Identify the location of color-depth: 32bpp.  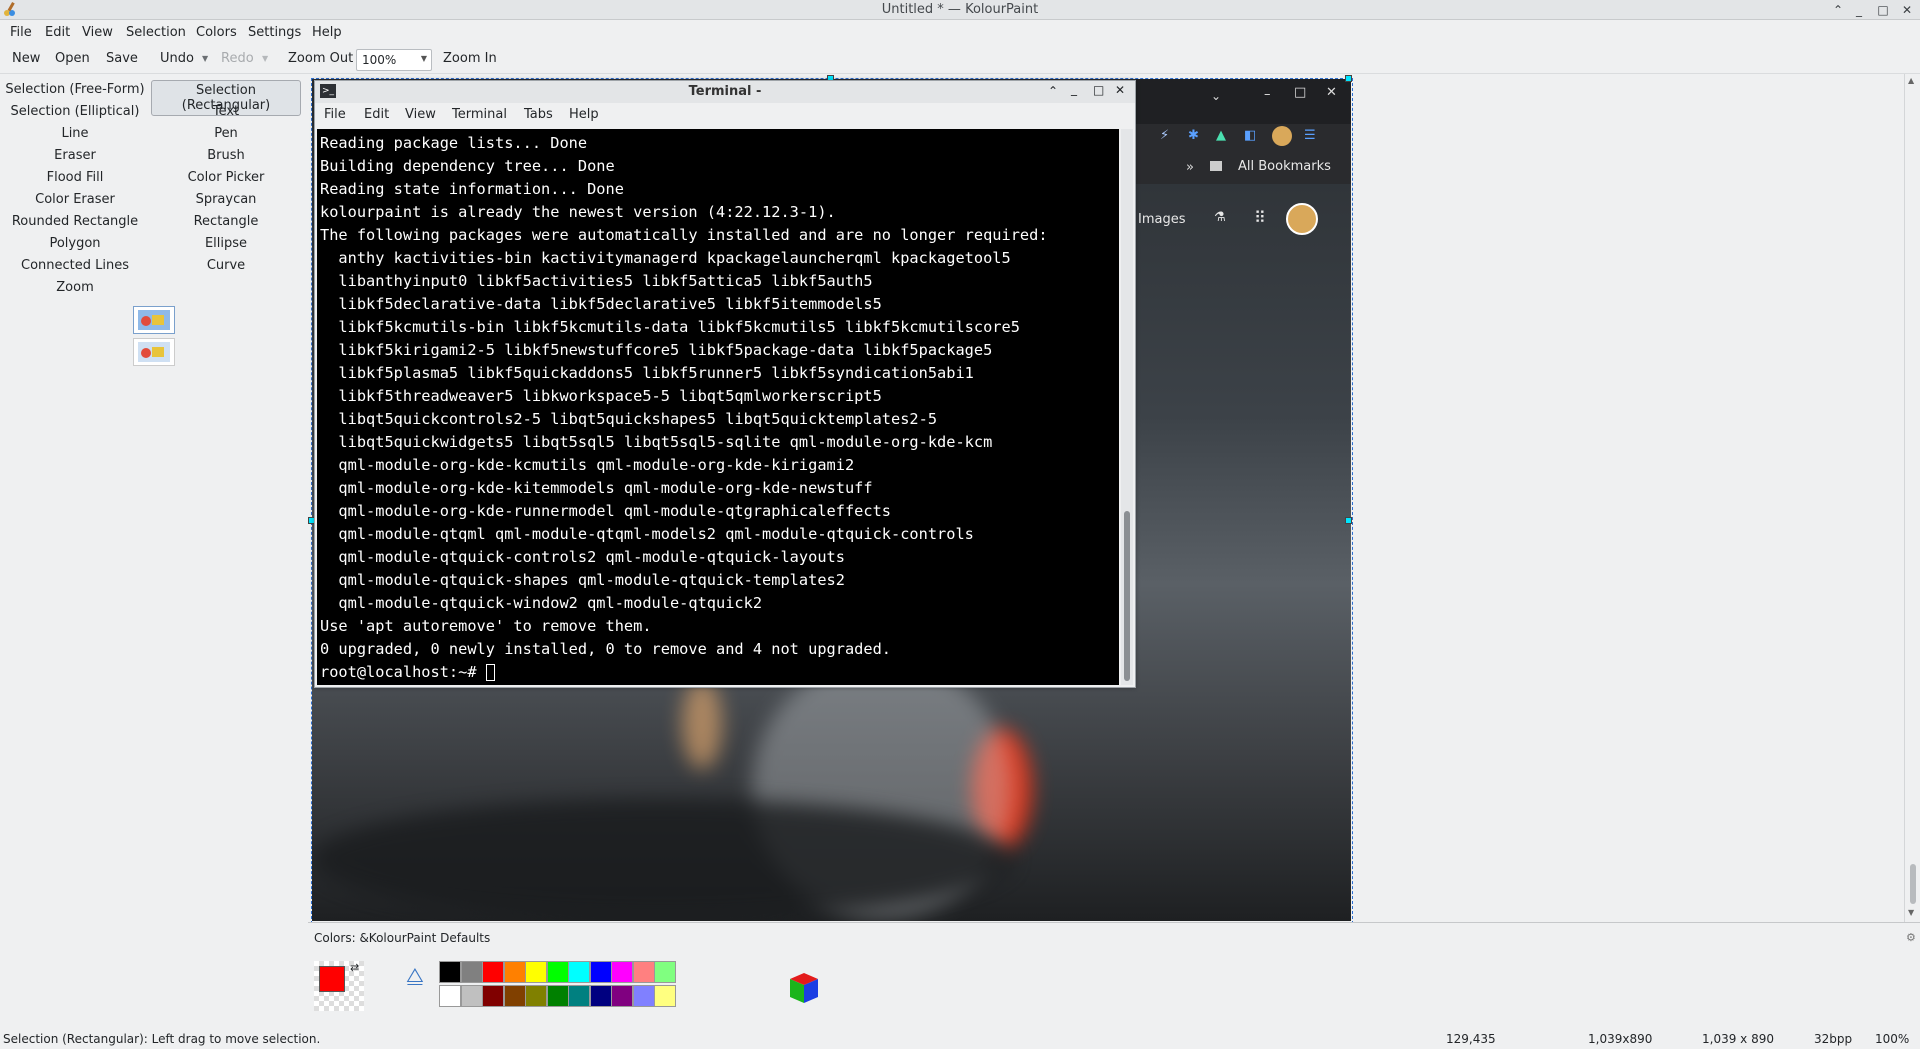
(1833, 1039).